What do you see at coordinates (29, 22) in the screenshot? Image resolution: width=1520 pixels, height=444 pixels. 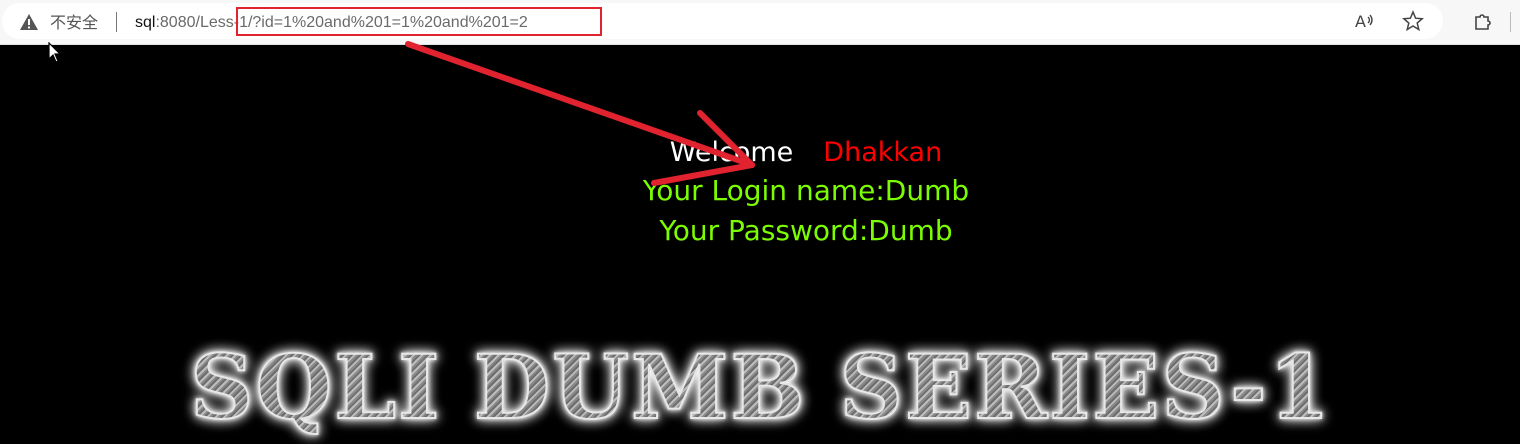 I see `warning-icon` at bounding box center [29, 22].